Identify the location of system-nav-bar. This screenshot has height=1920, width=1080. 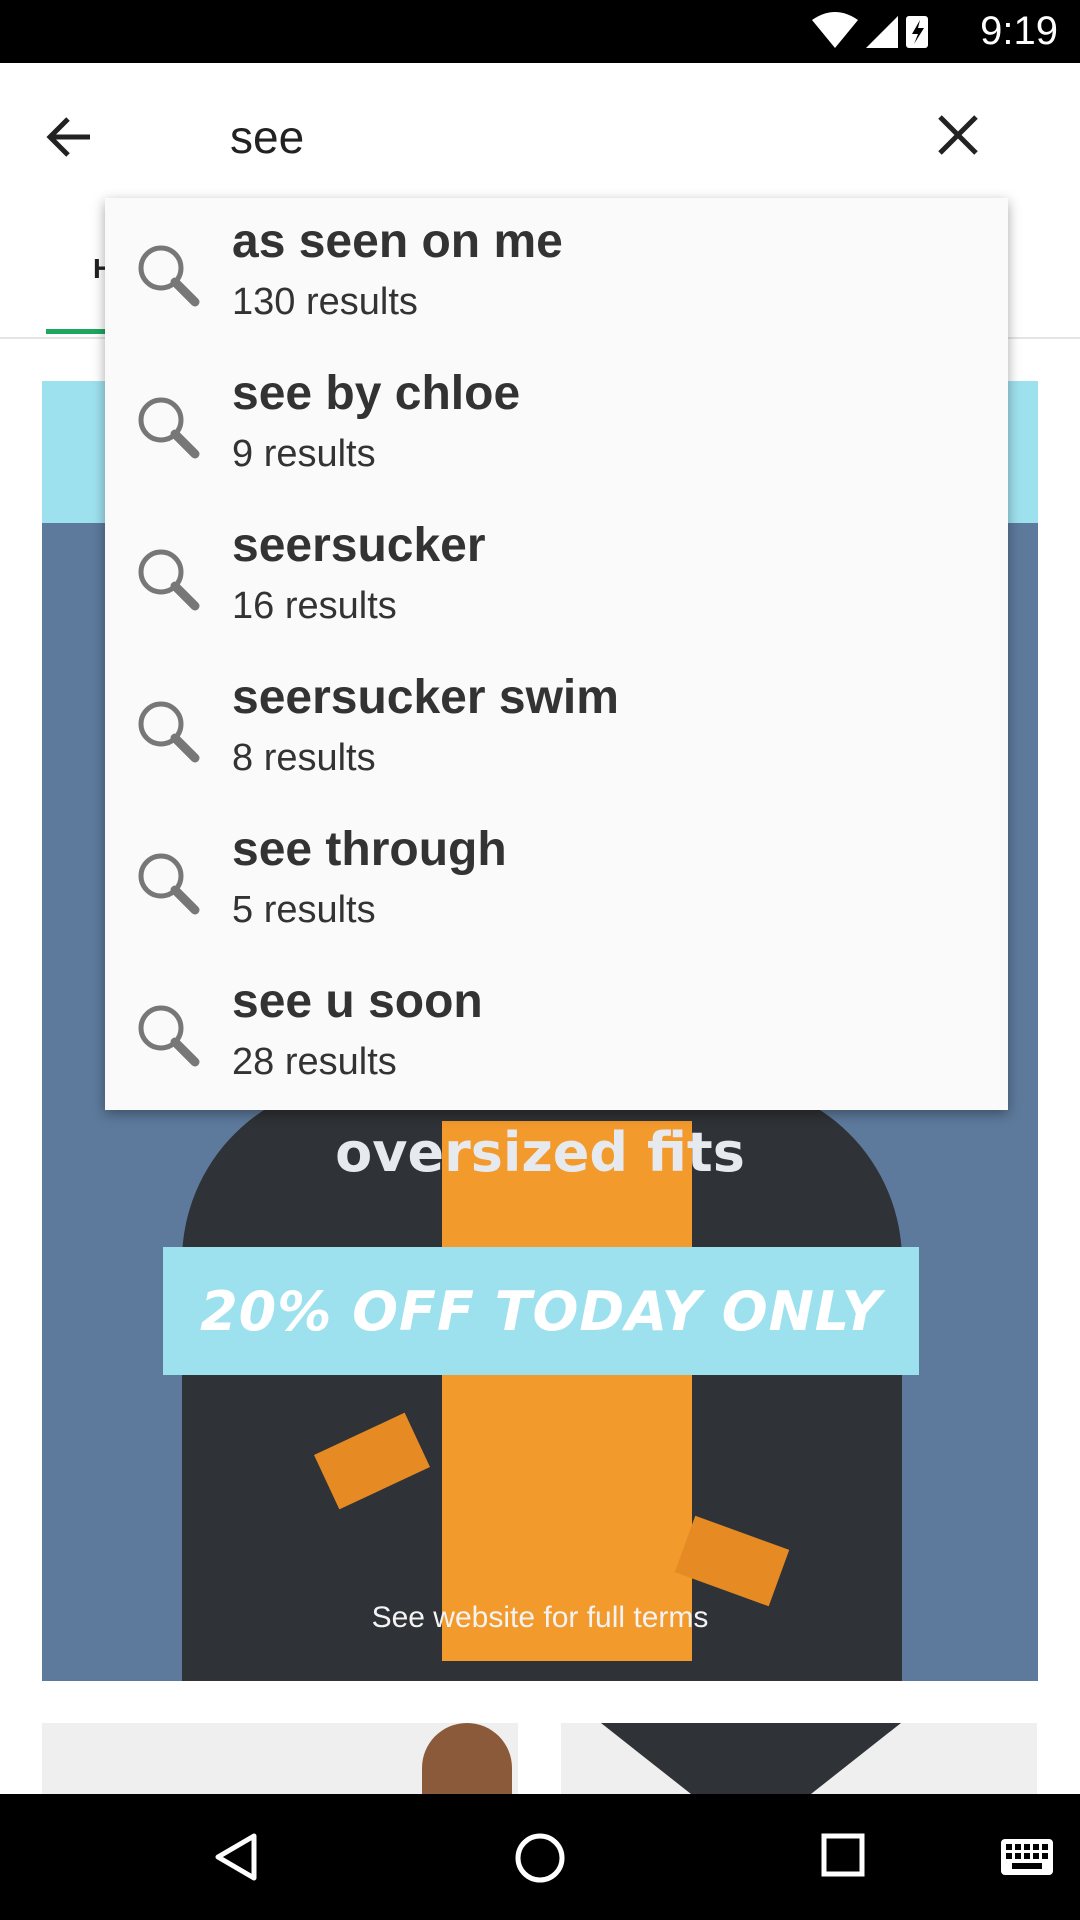
(540, 1857).